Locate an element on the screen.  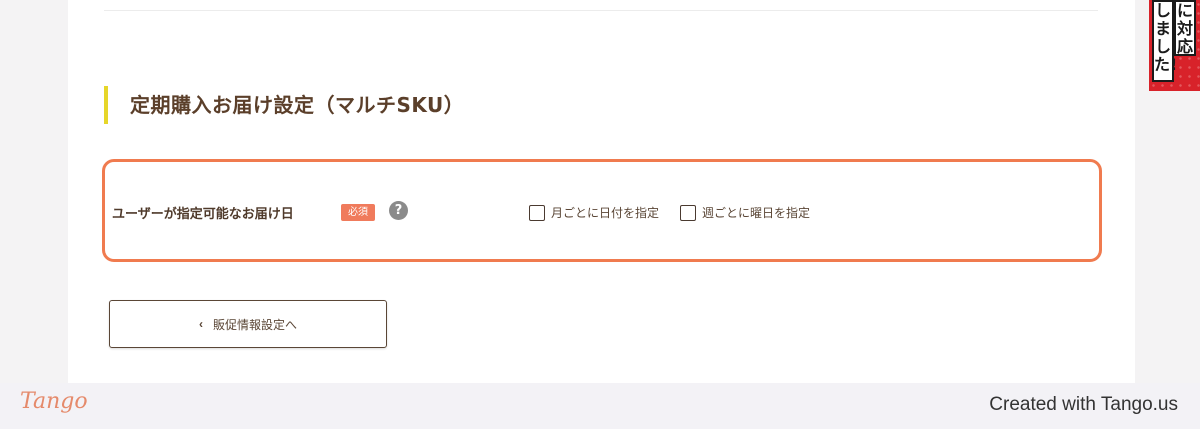
section-divider is located at coordinates (601, 10).